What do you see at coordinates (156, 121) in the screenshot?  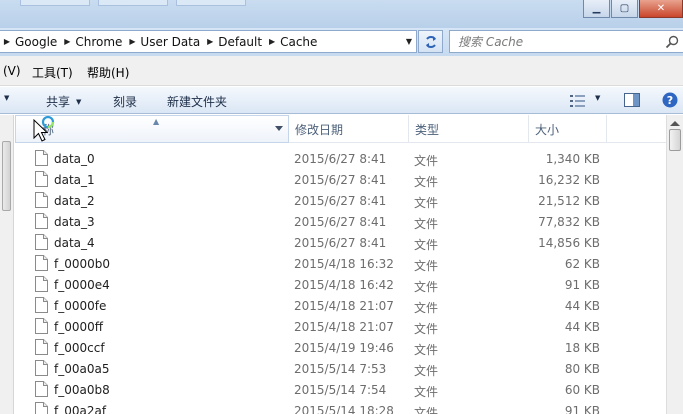 I see `sort-ascending-icon: ▲` at bounding box center [156, 121].